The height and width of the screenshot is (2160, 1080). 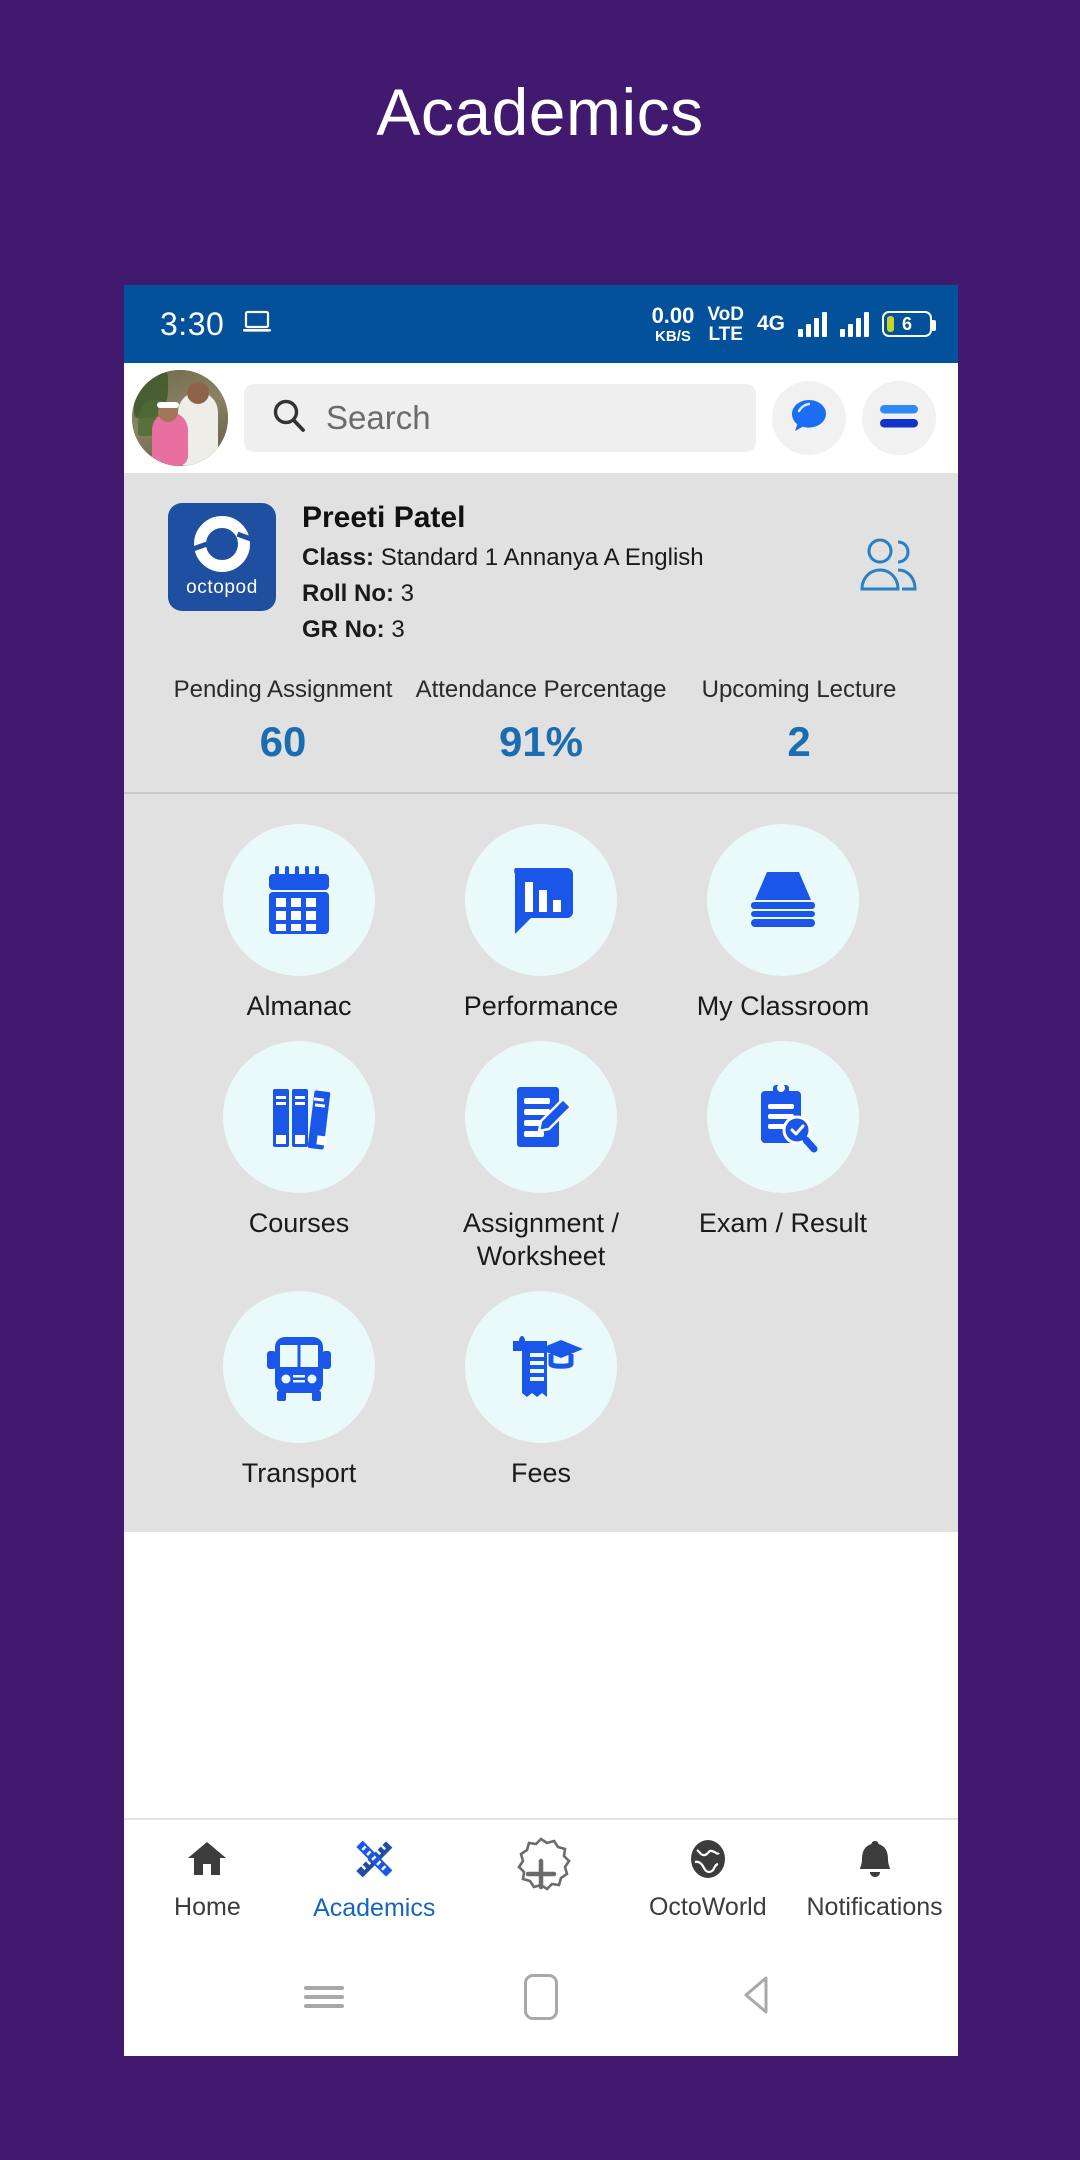 I want to click on grid-item-assignment-worksheet: Assignment / Worksheet, so click(x=541, y=1156).